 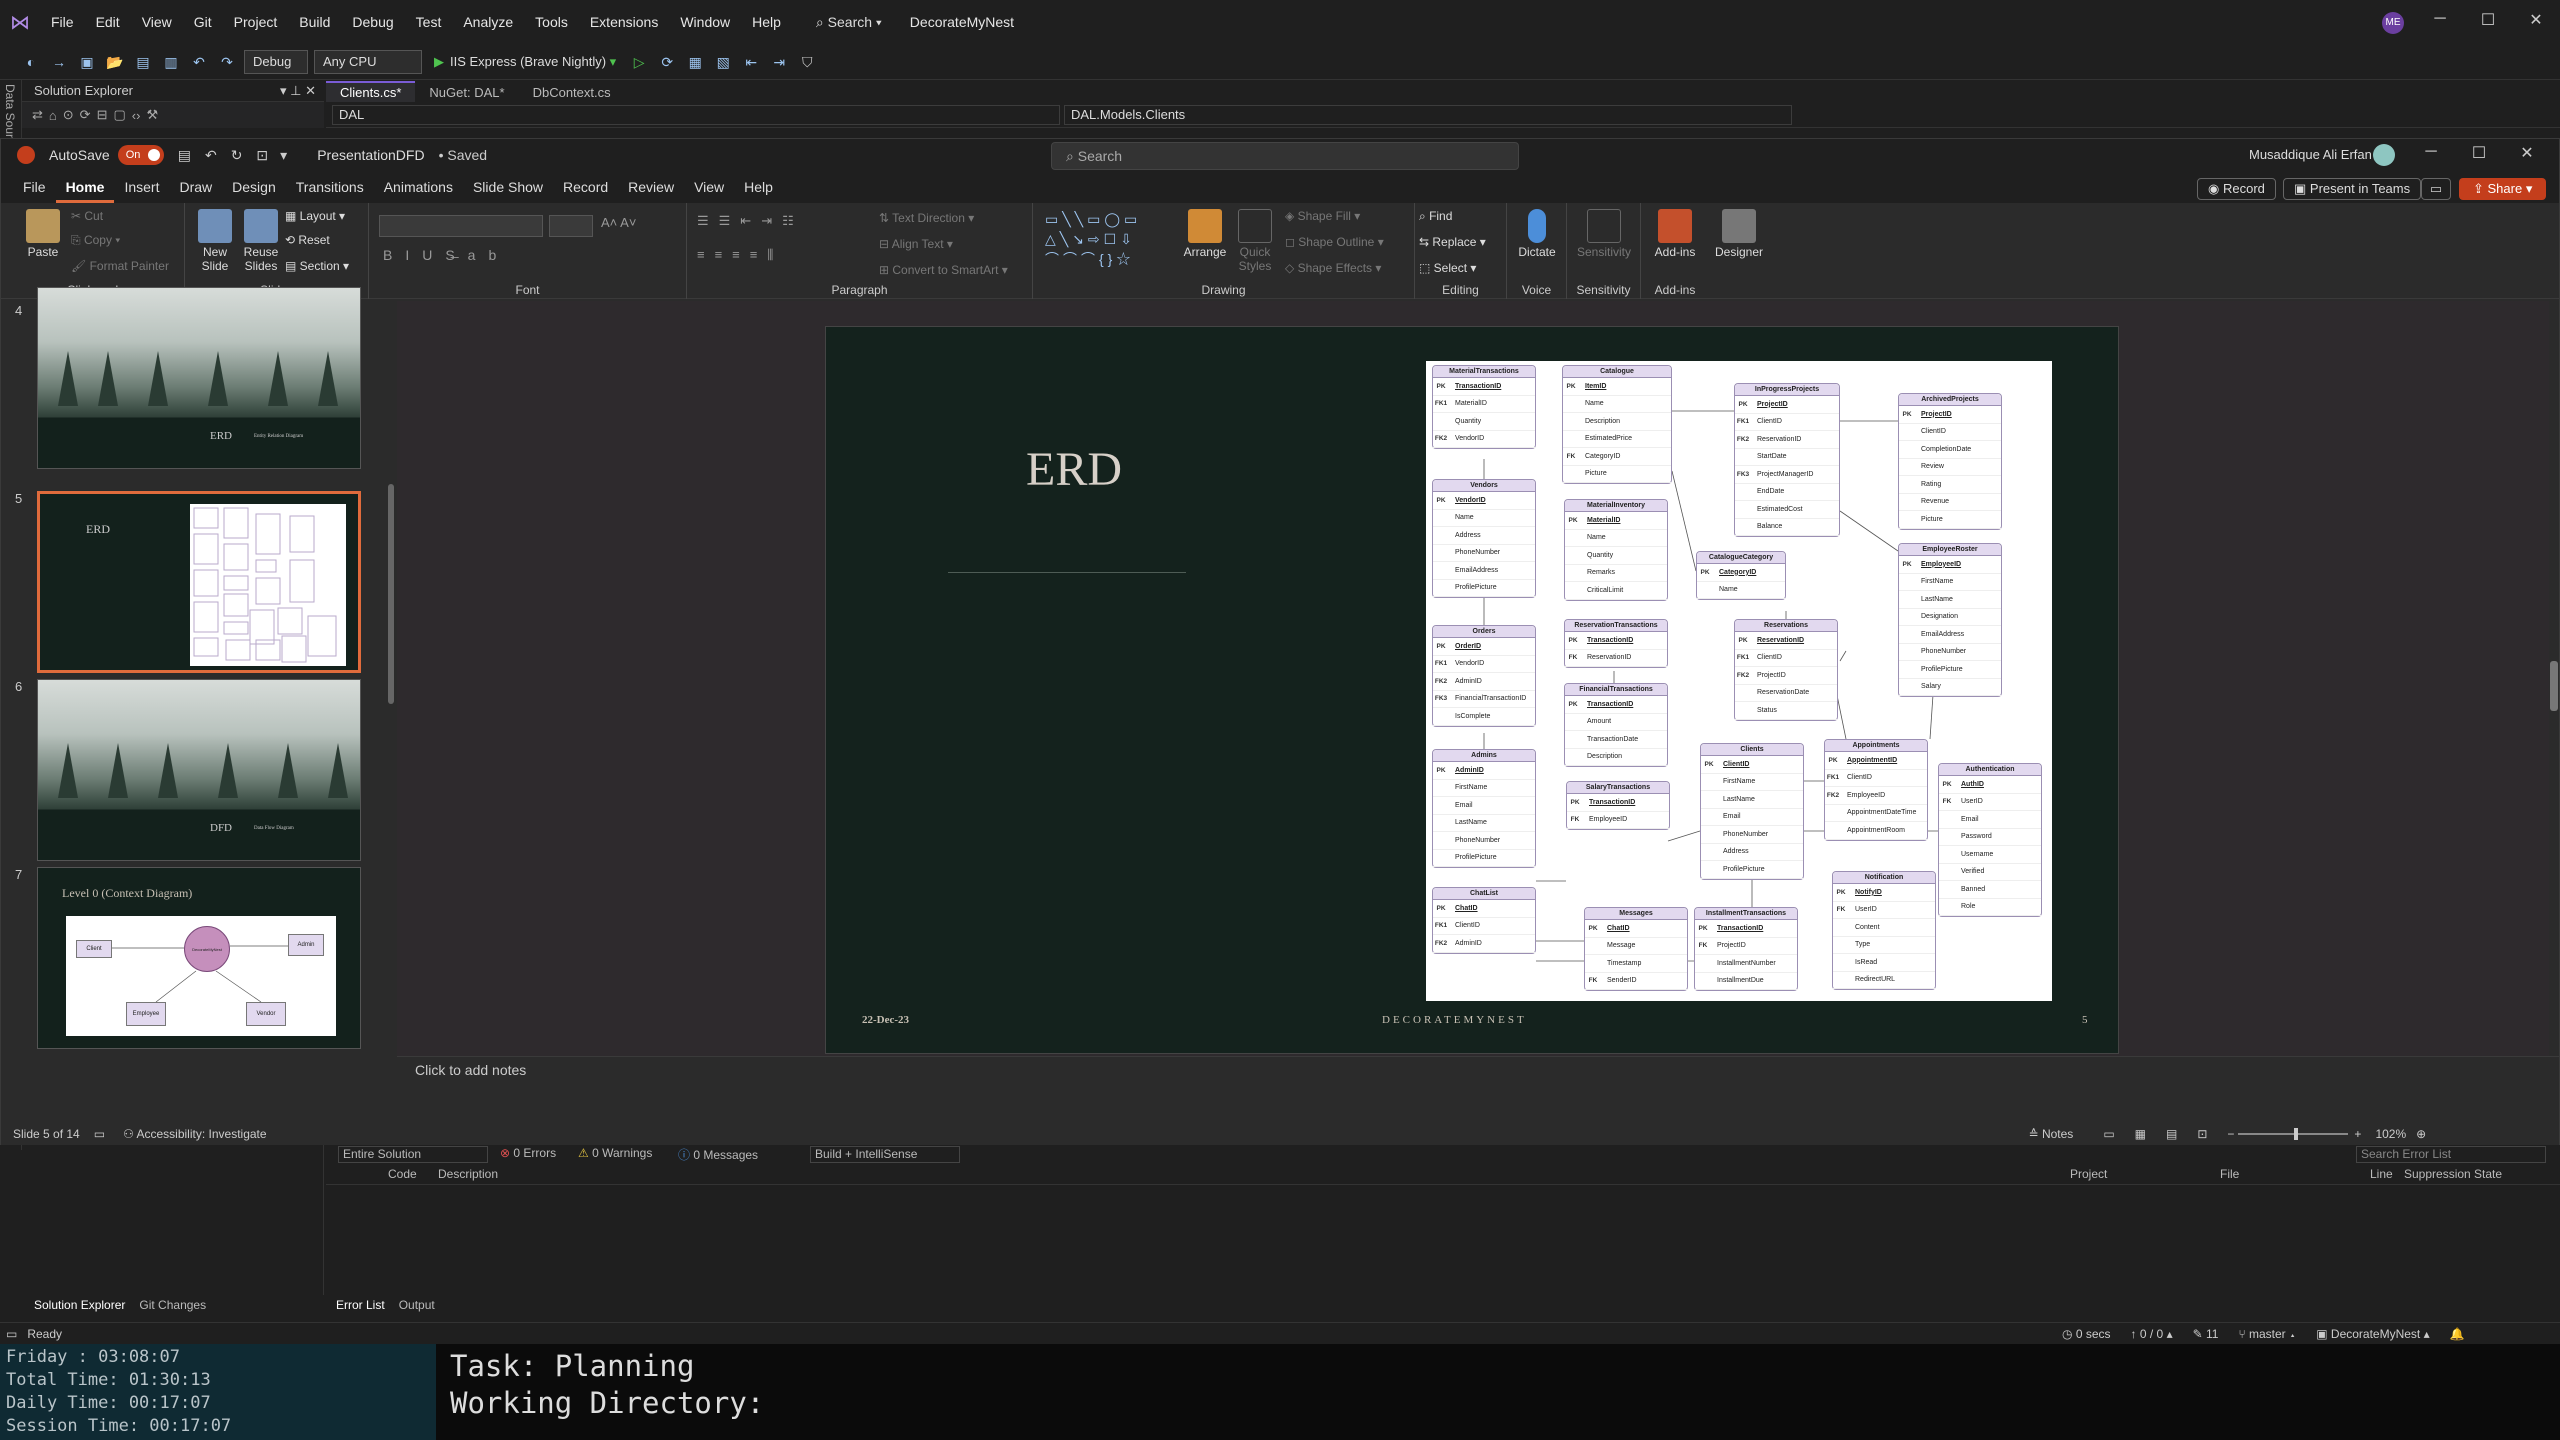 I want to click on notes-button: ≙ Notes, so click(x=2051, y=1134).